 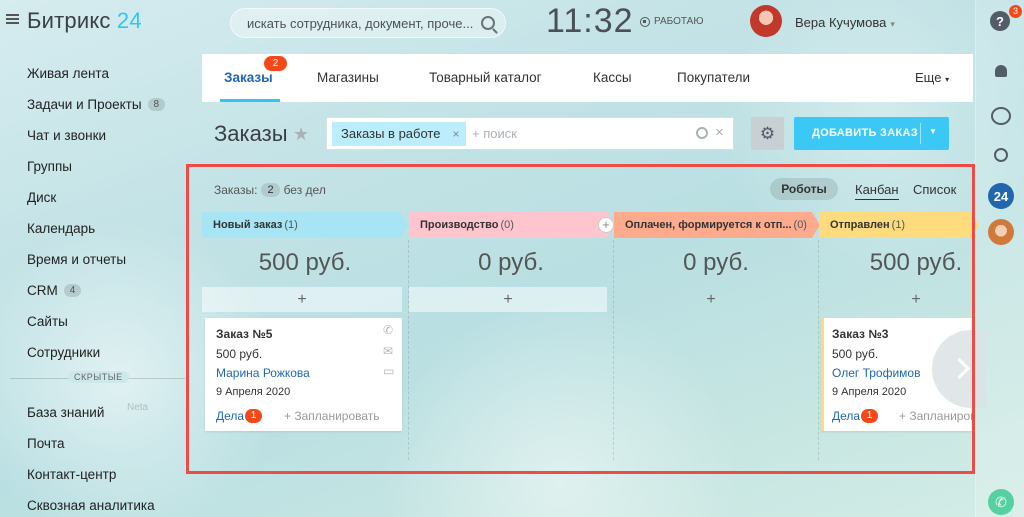 What do you see at coordinates (671, 21) in the screenshot?
I see `work-status: РАБОТАЮ` at bounding box center [671, 21].